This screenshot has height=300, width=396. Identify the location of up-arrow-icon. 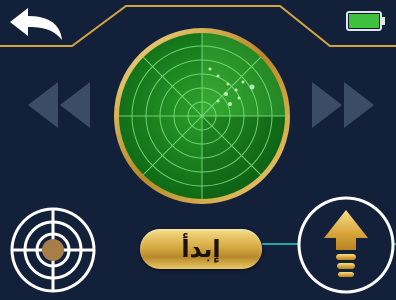
(346, 245).